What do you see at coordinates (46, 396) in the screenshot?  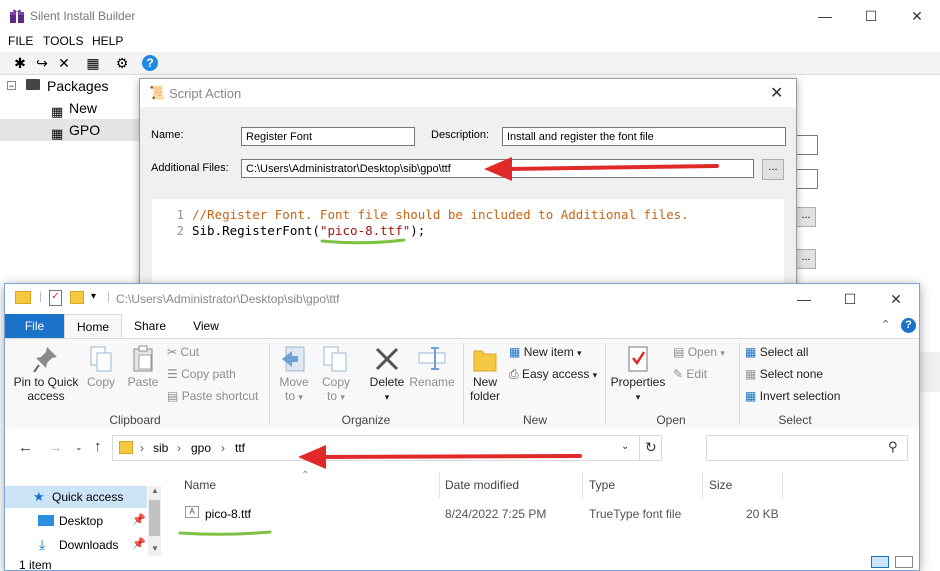 I see `pin-label: access` at bounding box center [46, 396].